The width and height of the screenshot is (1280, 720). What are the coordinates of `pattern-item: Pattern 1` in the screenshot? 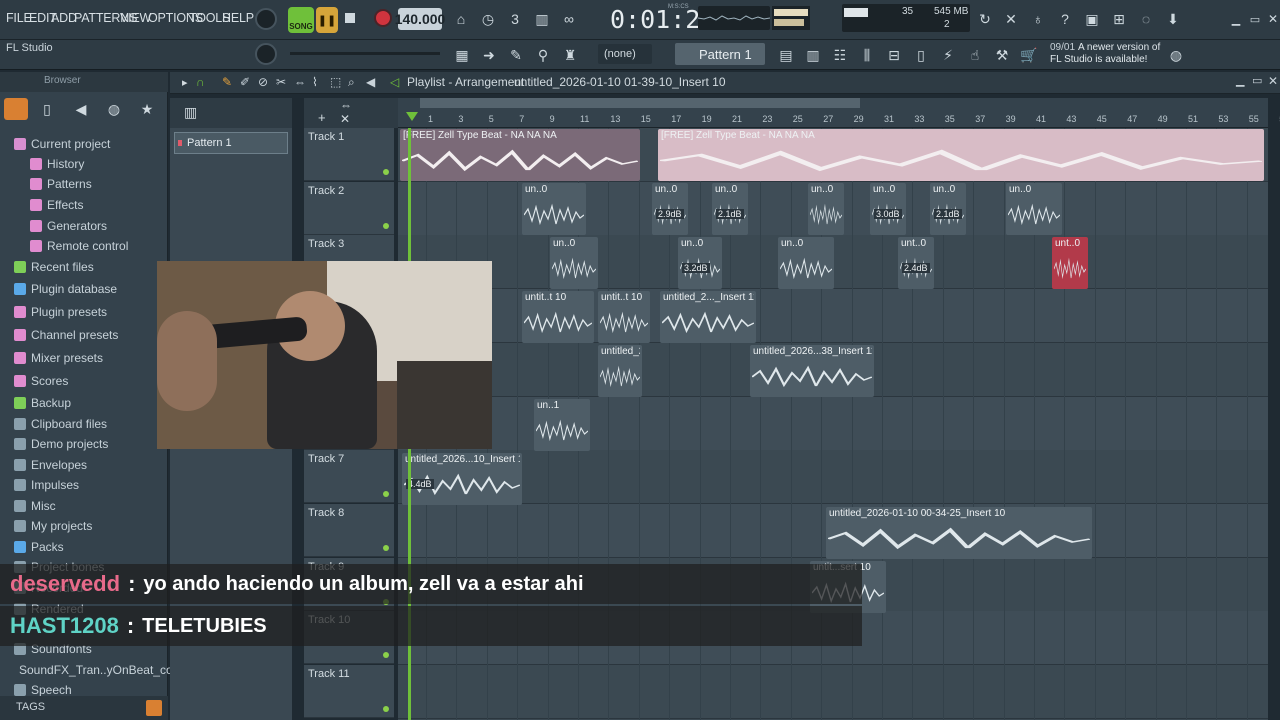 It's located at (231, 143).